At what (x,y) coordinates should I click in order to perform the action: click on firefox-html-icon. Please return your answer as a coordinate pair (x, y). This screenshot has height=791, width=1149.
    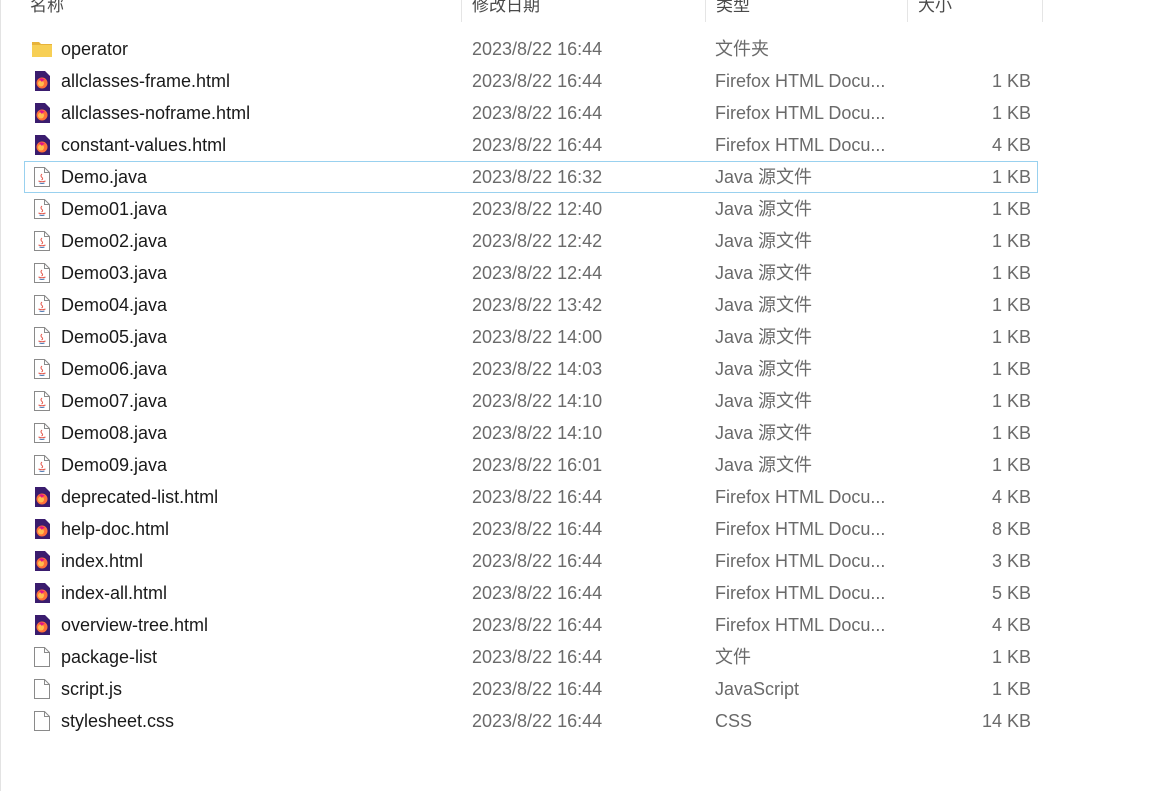
    Looking at the image, I should click on (42, 145).